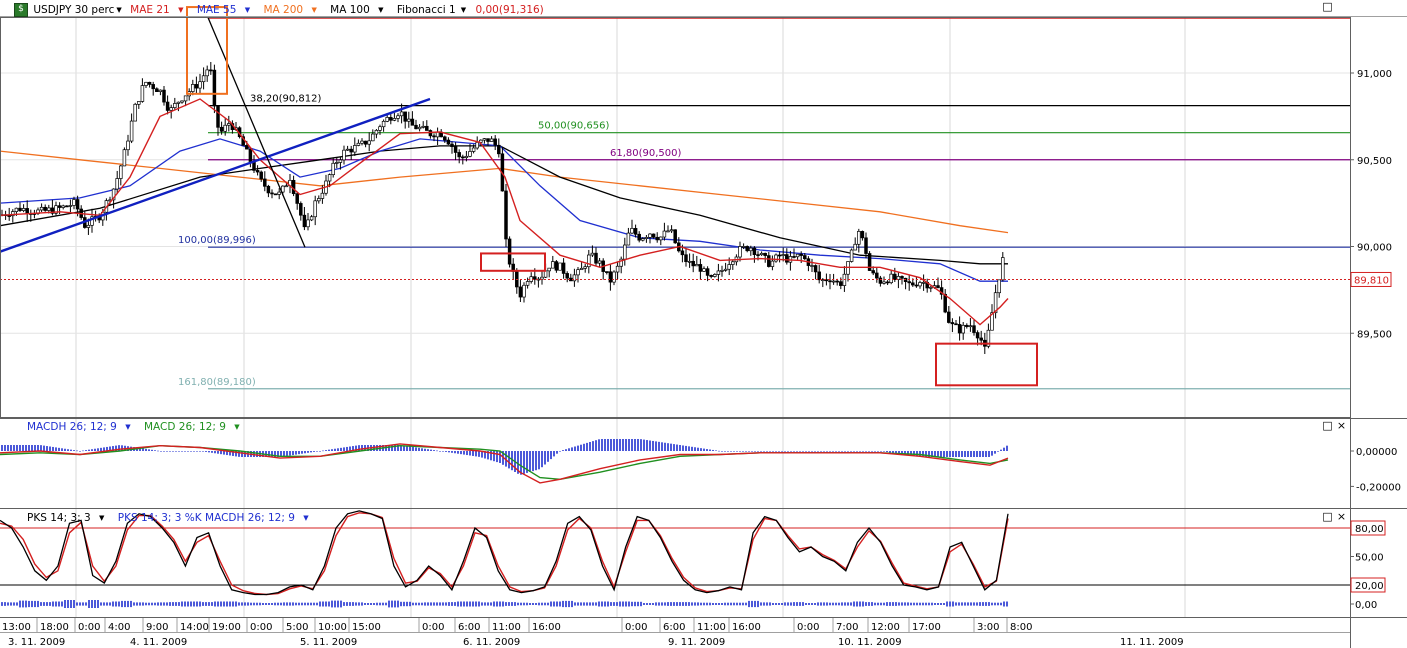  Describe the element at coordinates (68, 518) in the screenshot. I see `indicator-pks: PKS 14; 3; 3 ▼` at that location.